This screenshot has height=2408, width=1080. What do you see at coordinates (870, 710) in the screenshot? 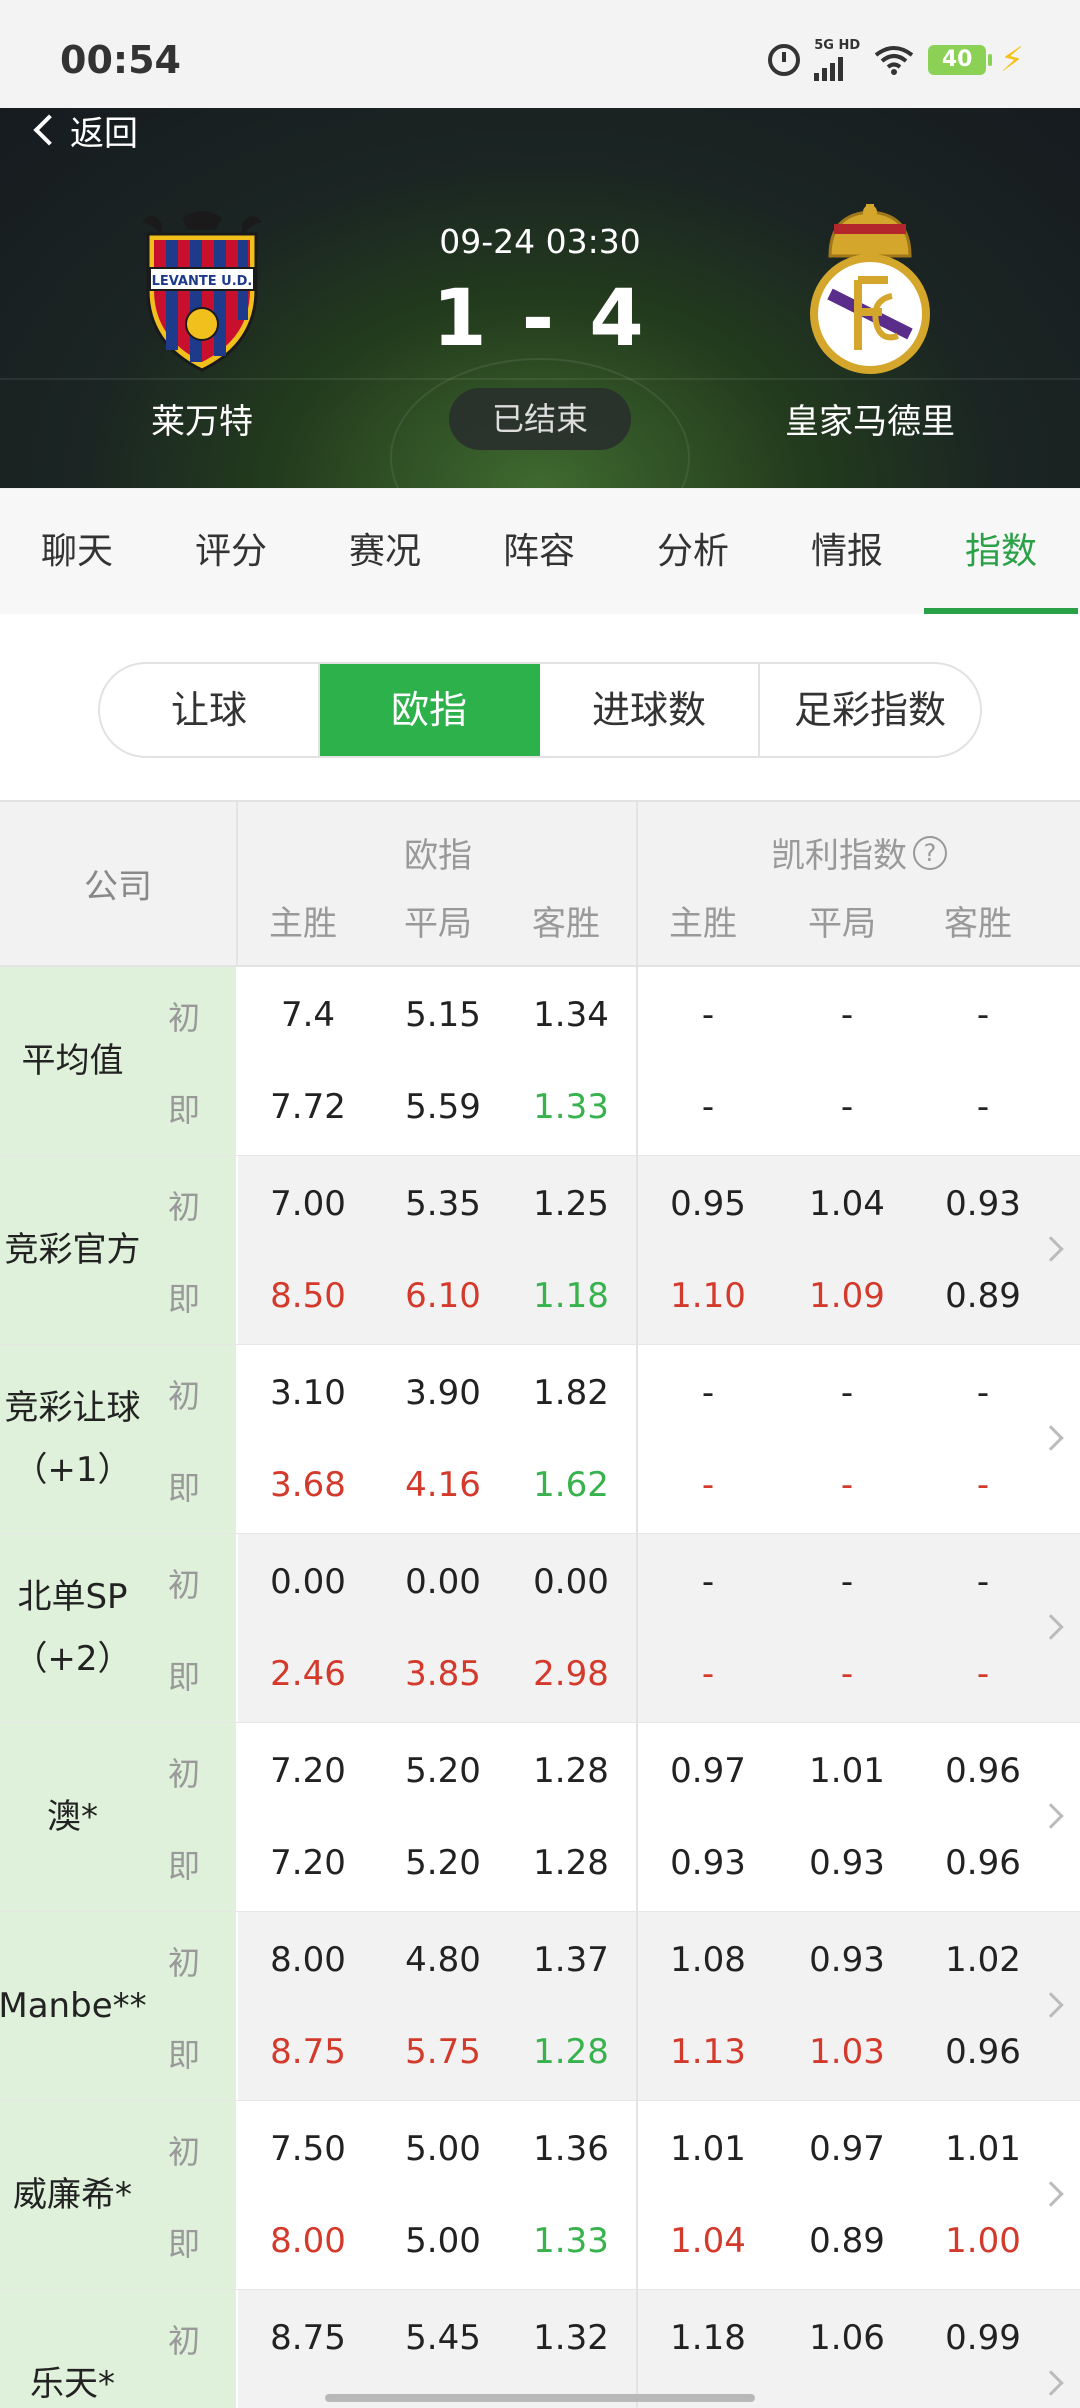
I see `subtab-lottery-odds: 足彩指数` at bounding box center [870, 710].